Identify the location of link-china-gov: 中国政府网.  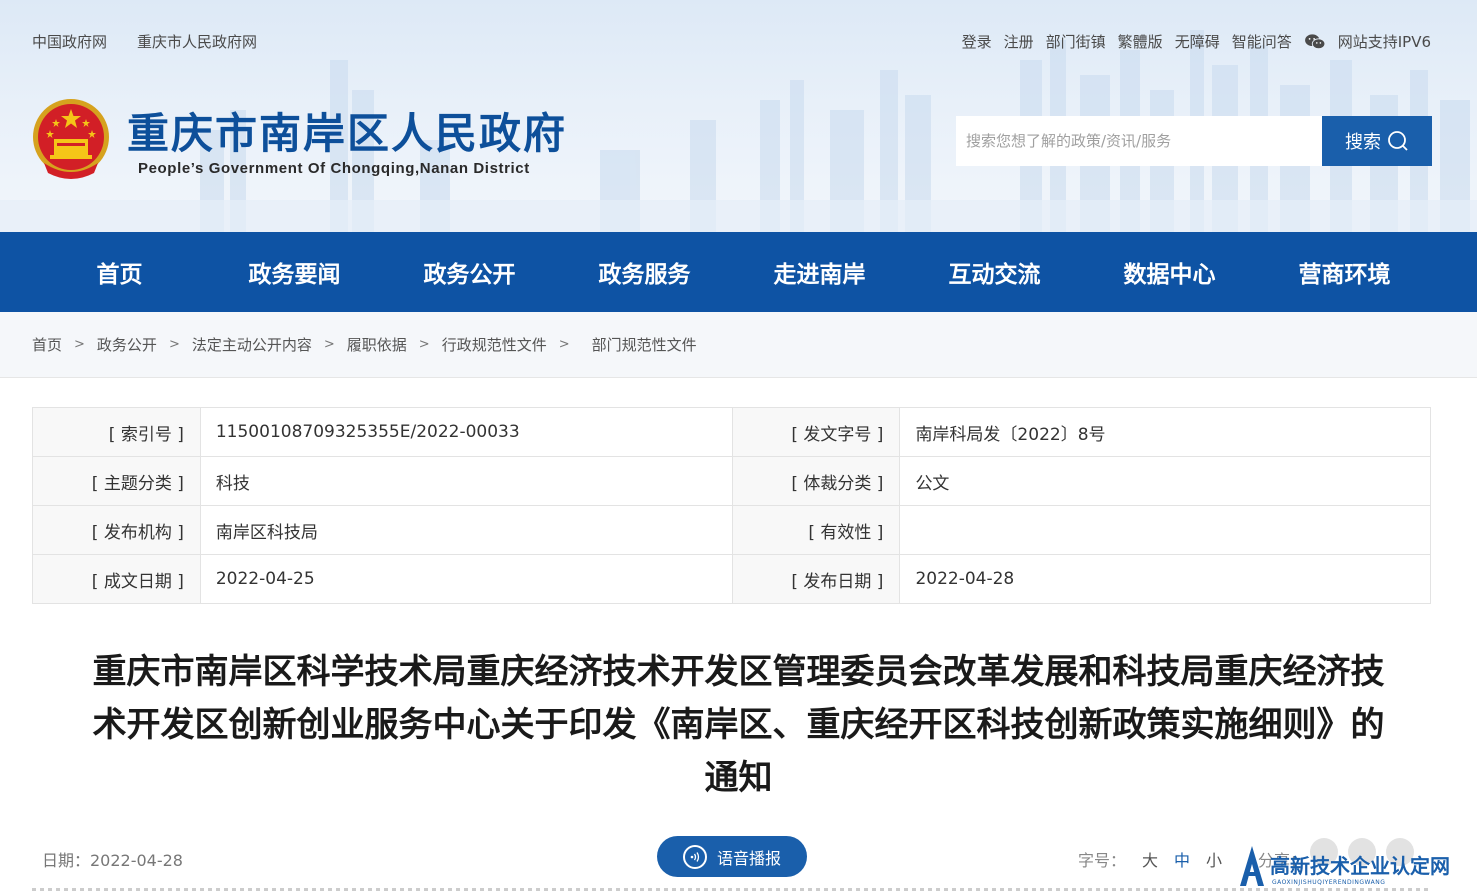
(69, 41).